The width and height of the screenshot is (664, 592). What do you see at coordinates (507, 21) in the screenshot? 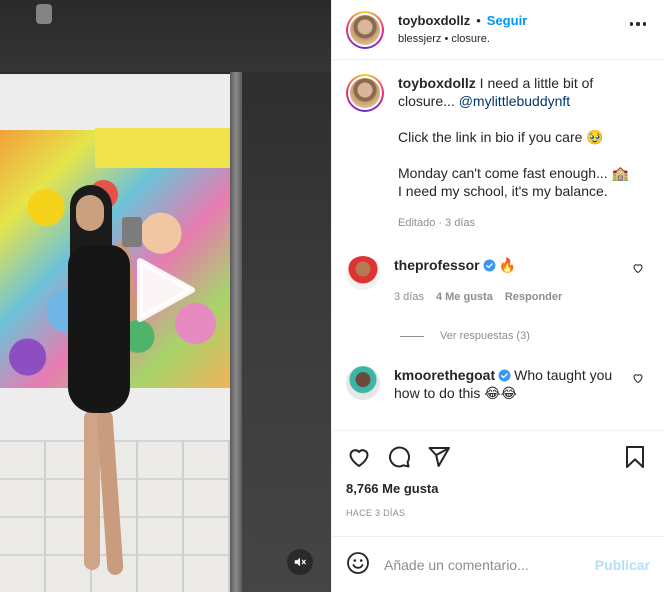
I see `follow-button: Seguir` at bounding box center [507, 21].